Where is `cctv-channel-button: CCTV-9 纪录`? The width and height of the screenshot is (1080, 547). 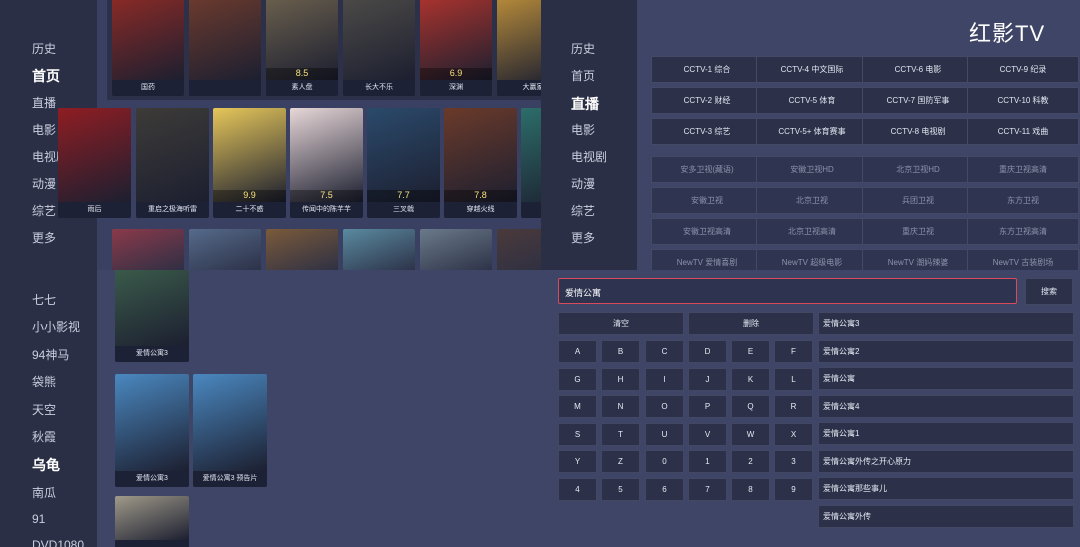
cctv-channel-button: CCTV-9 纪录 is located at coordinates (1023, 69).